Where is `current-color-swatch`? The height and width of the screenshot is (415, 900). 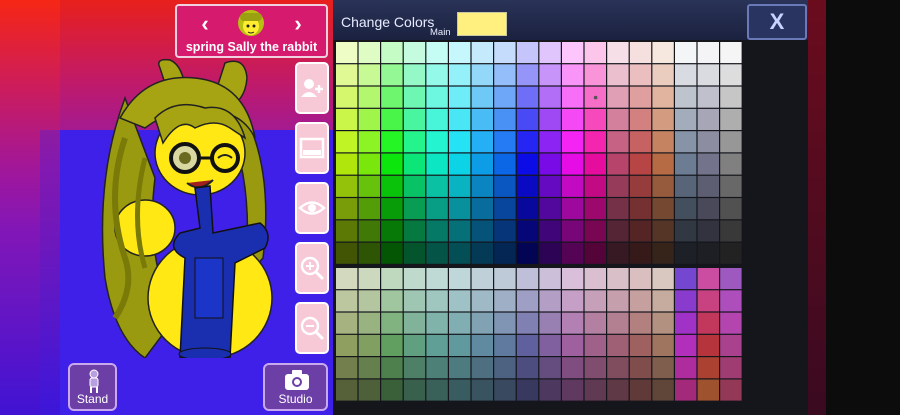
current-color-swatch is located at coordinates (482, 24).